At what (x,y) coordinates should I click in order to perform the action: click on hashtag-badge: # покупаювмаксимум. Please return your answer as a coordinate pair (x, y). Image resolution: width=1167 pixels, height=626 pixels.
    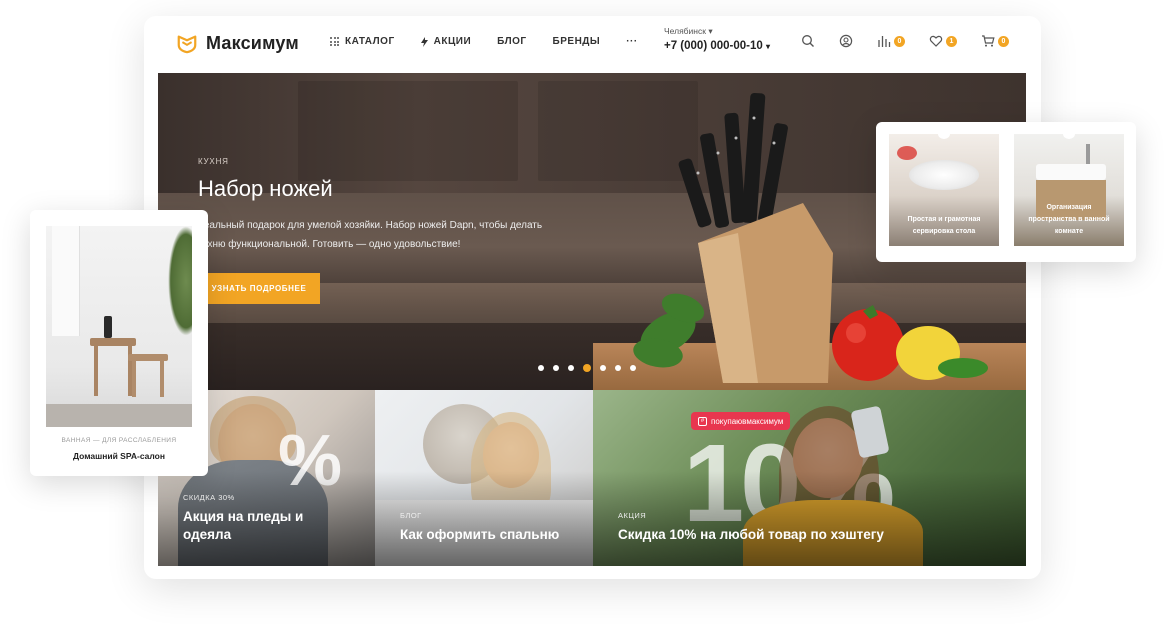
    Looking at the image, I should click on (741, 421).